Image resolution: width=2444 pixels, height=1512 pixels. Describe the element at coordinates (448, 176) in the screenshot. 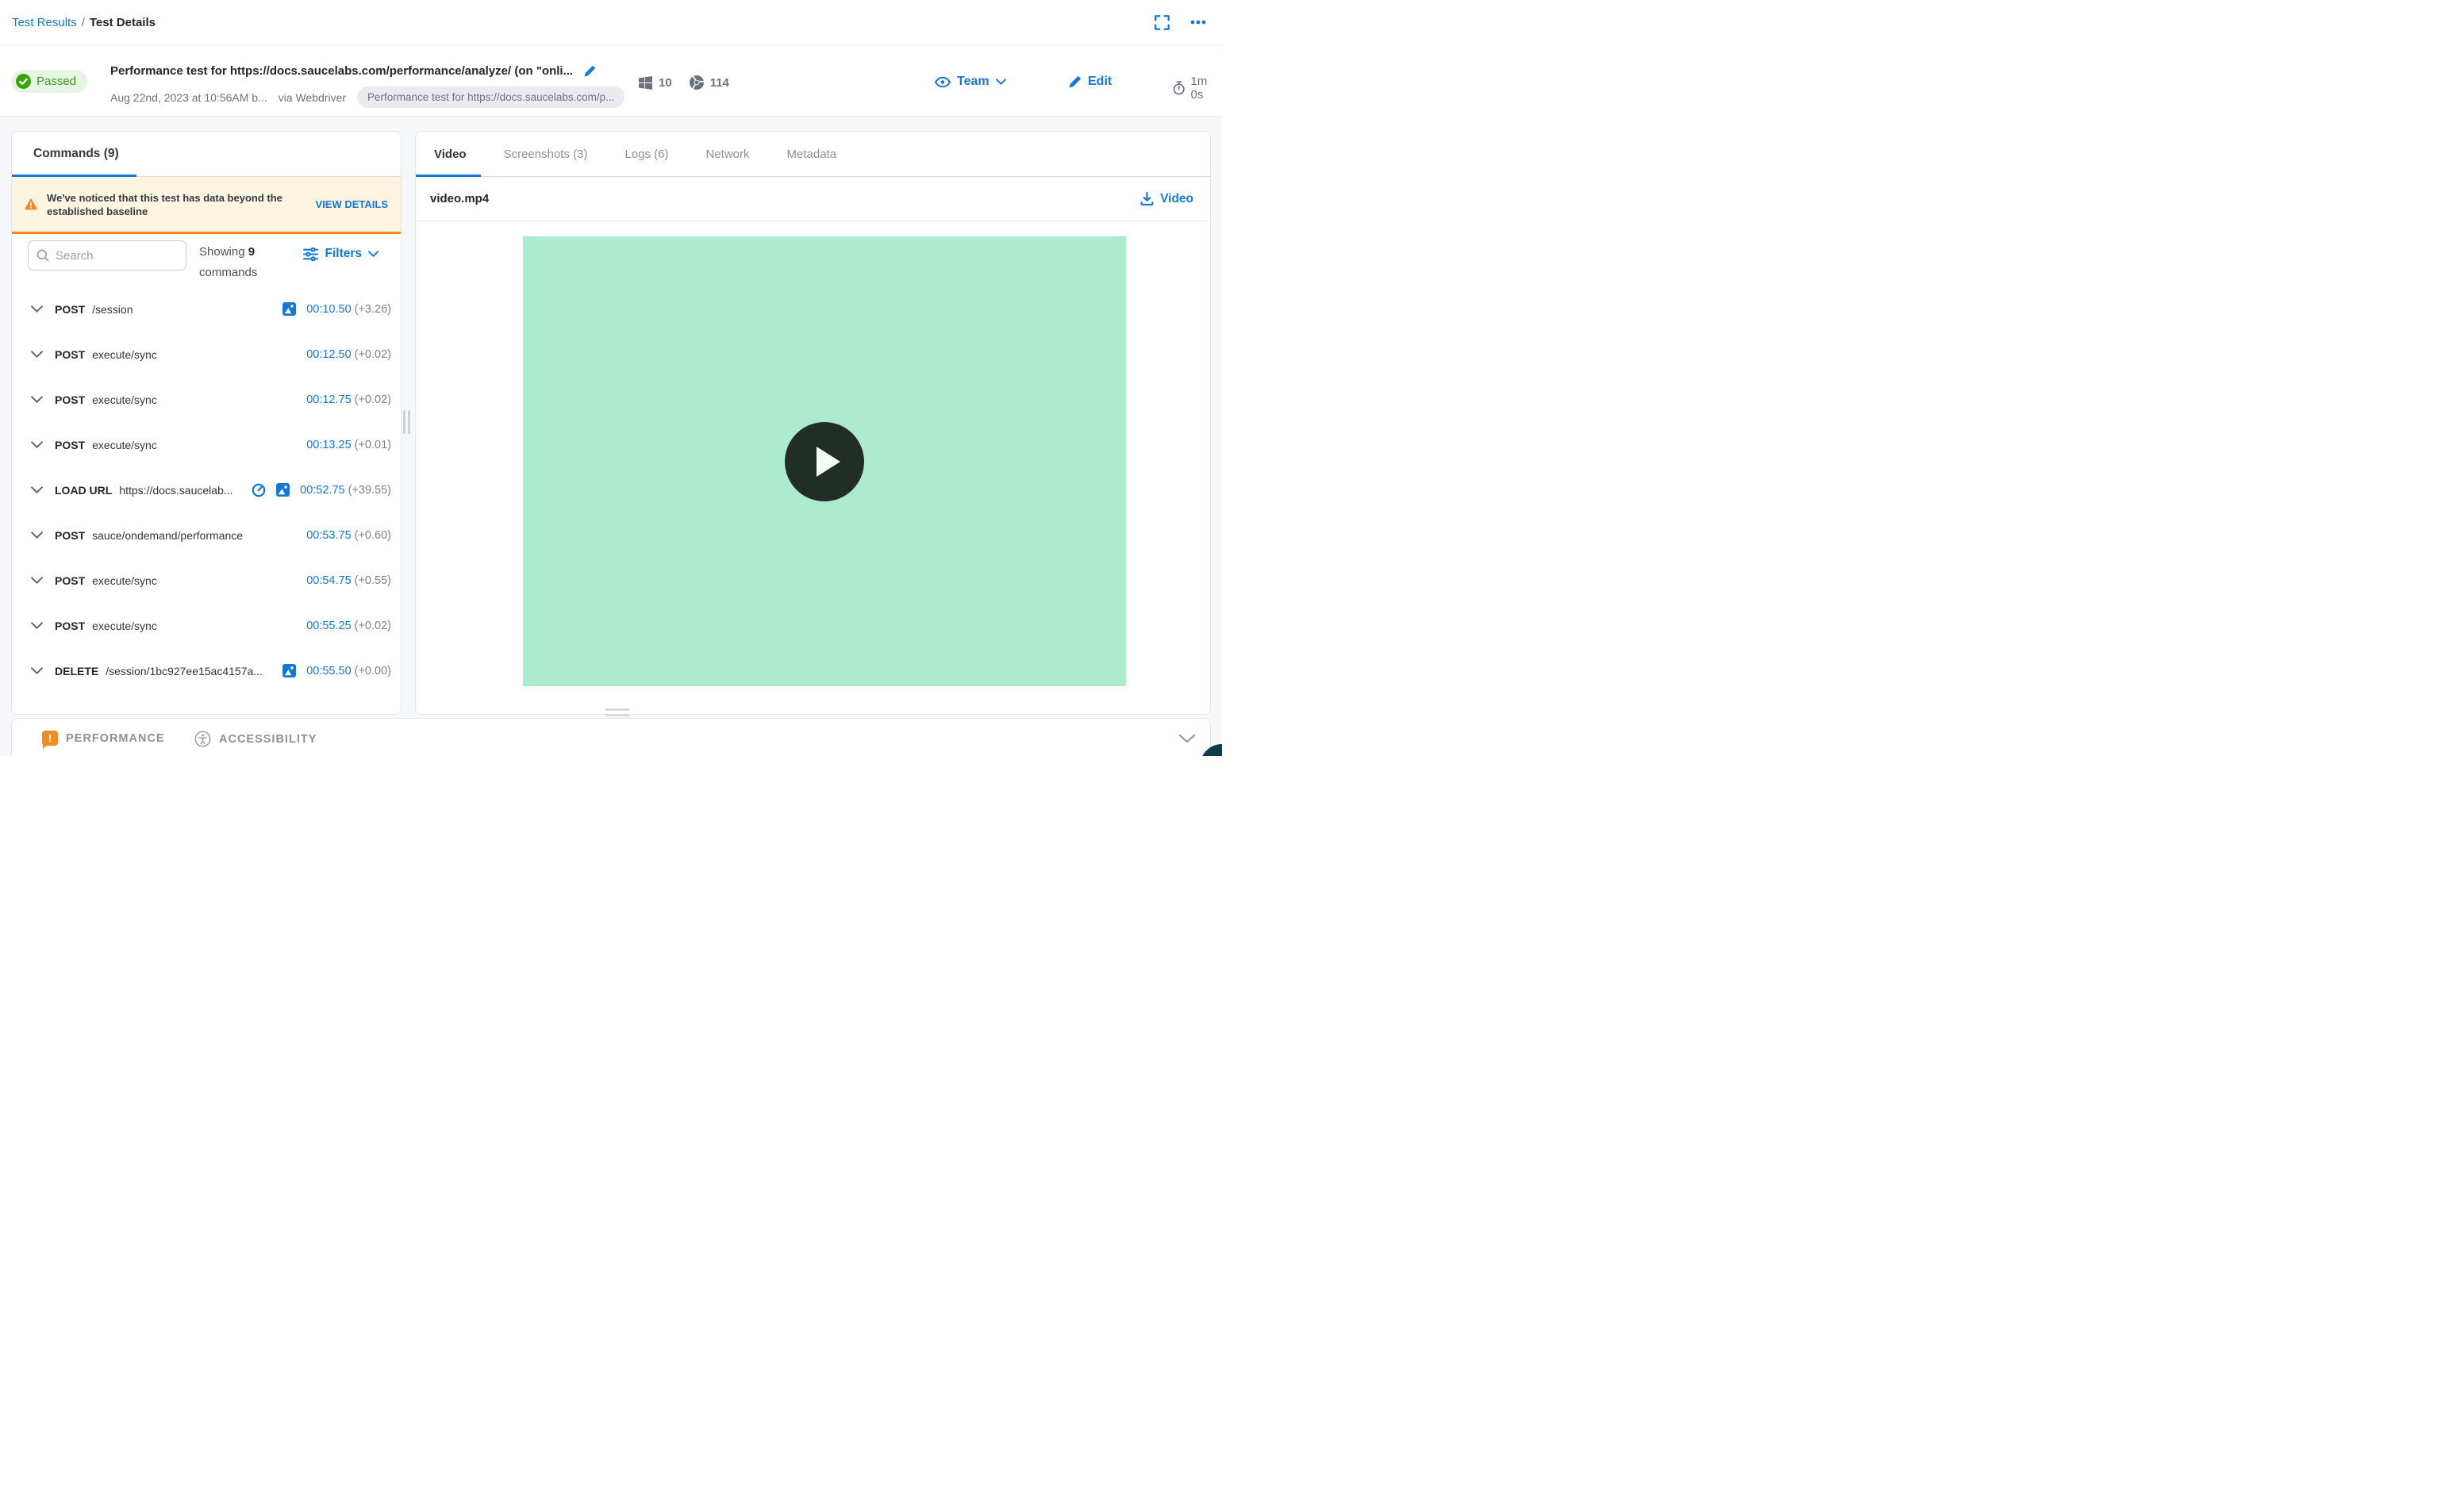

I see `video-tab-active-underline` at that location.